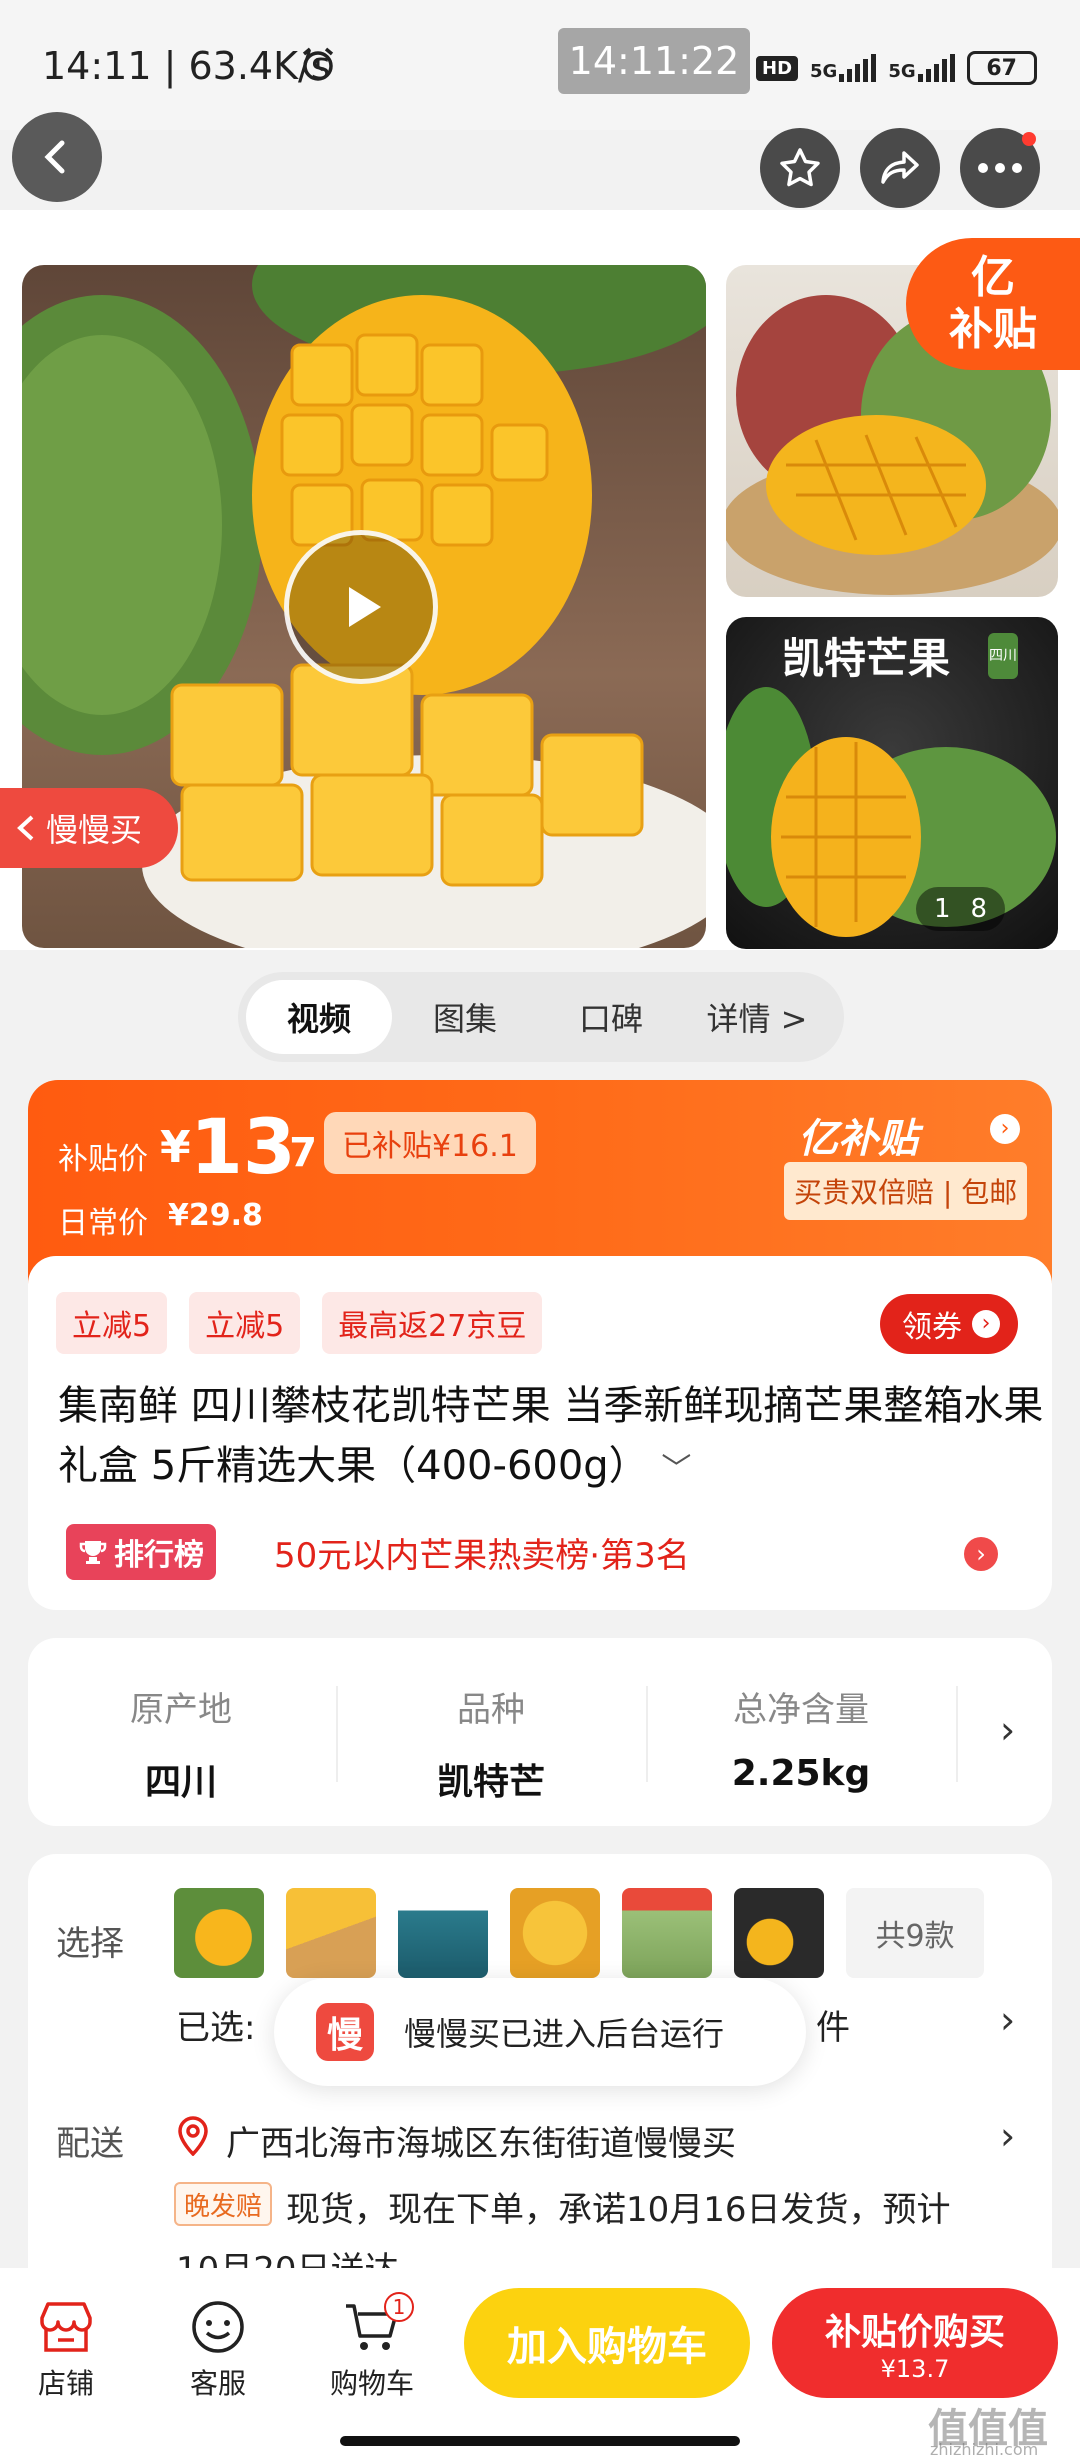 The height and width of the screenshot is (2460, 1080). What do you see at coordinates (103, 1223) in the screenshot?
I see `daily-price-label: 日常价` at bounding box center [103, 1223].